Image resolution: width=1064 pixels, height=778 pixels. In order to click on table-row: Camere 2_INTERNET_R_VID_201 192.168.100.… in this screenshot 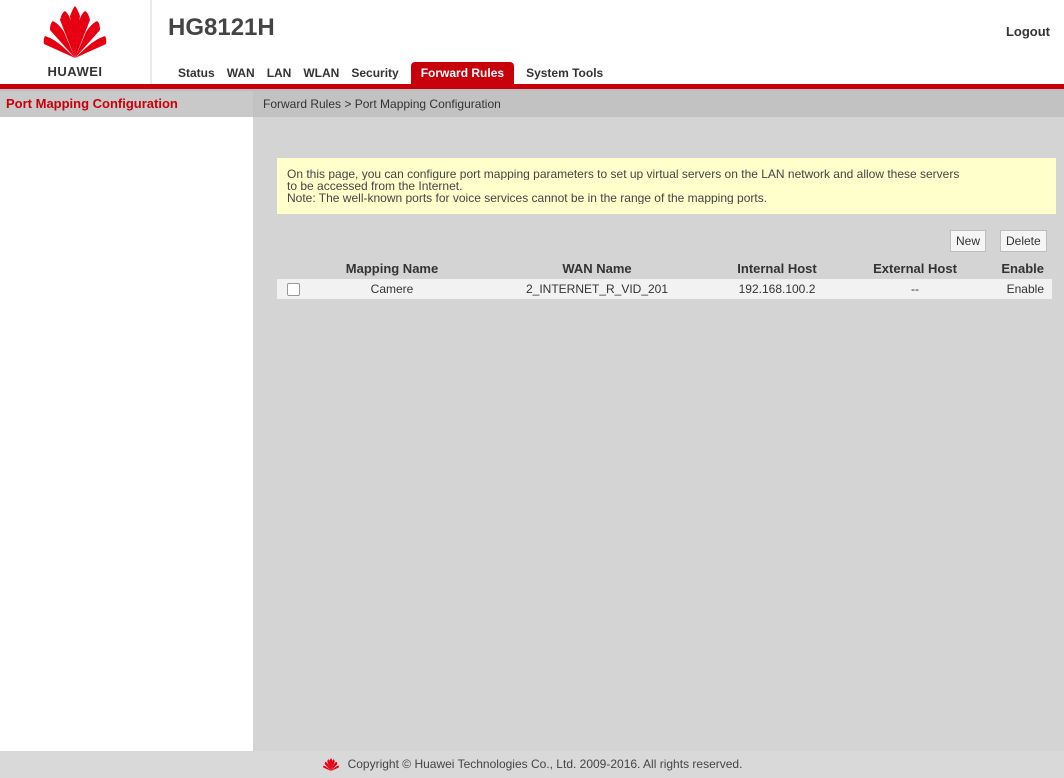, I will do `click(664, 289)`.